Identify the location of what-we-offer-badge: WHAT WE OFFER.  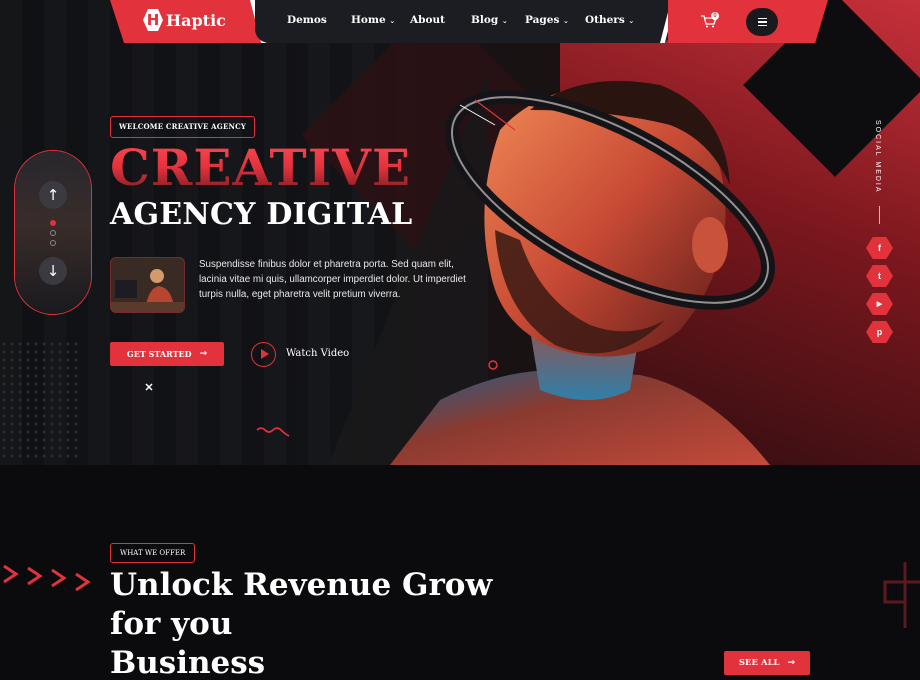
(153, 553).